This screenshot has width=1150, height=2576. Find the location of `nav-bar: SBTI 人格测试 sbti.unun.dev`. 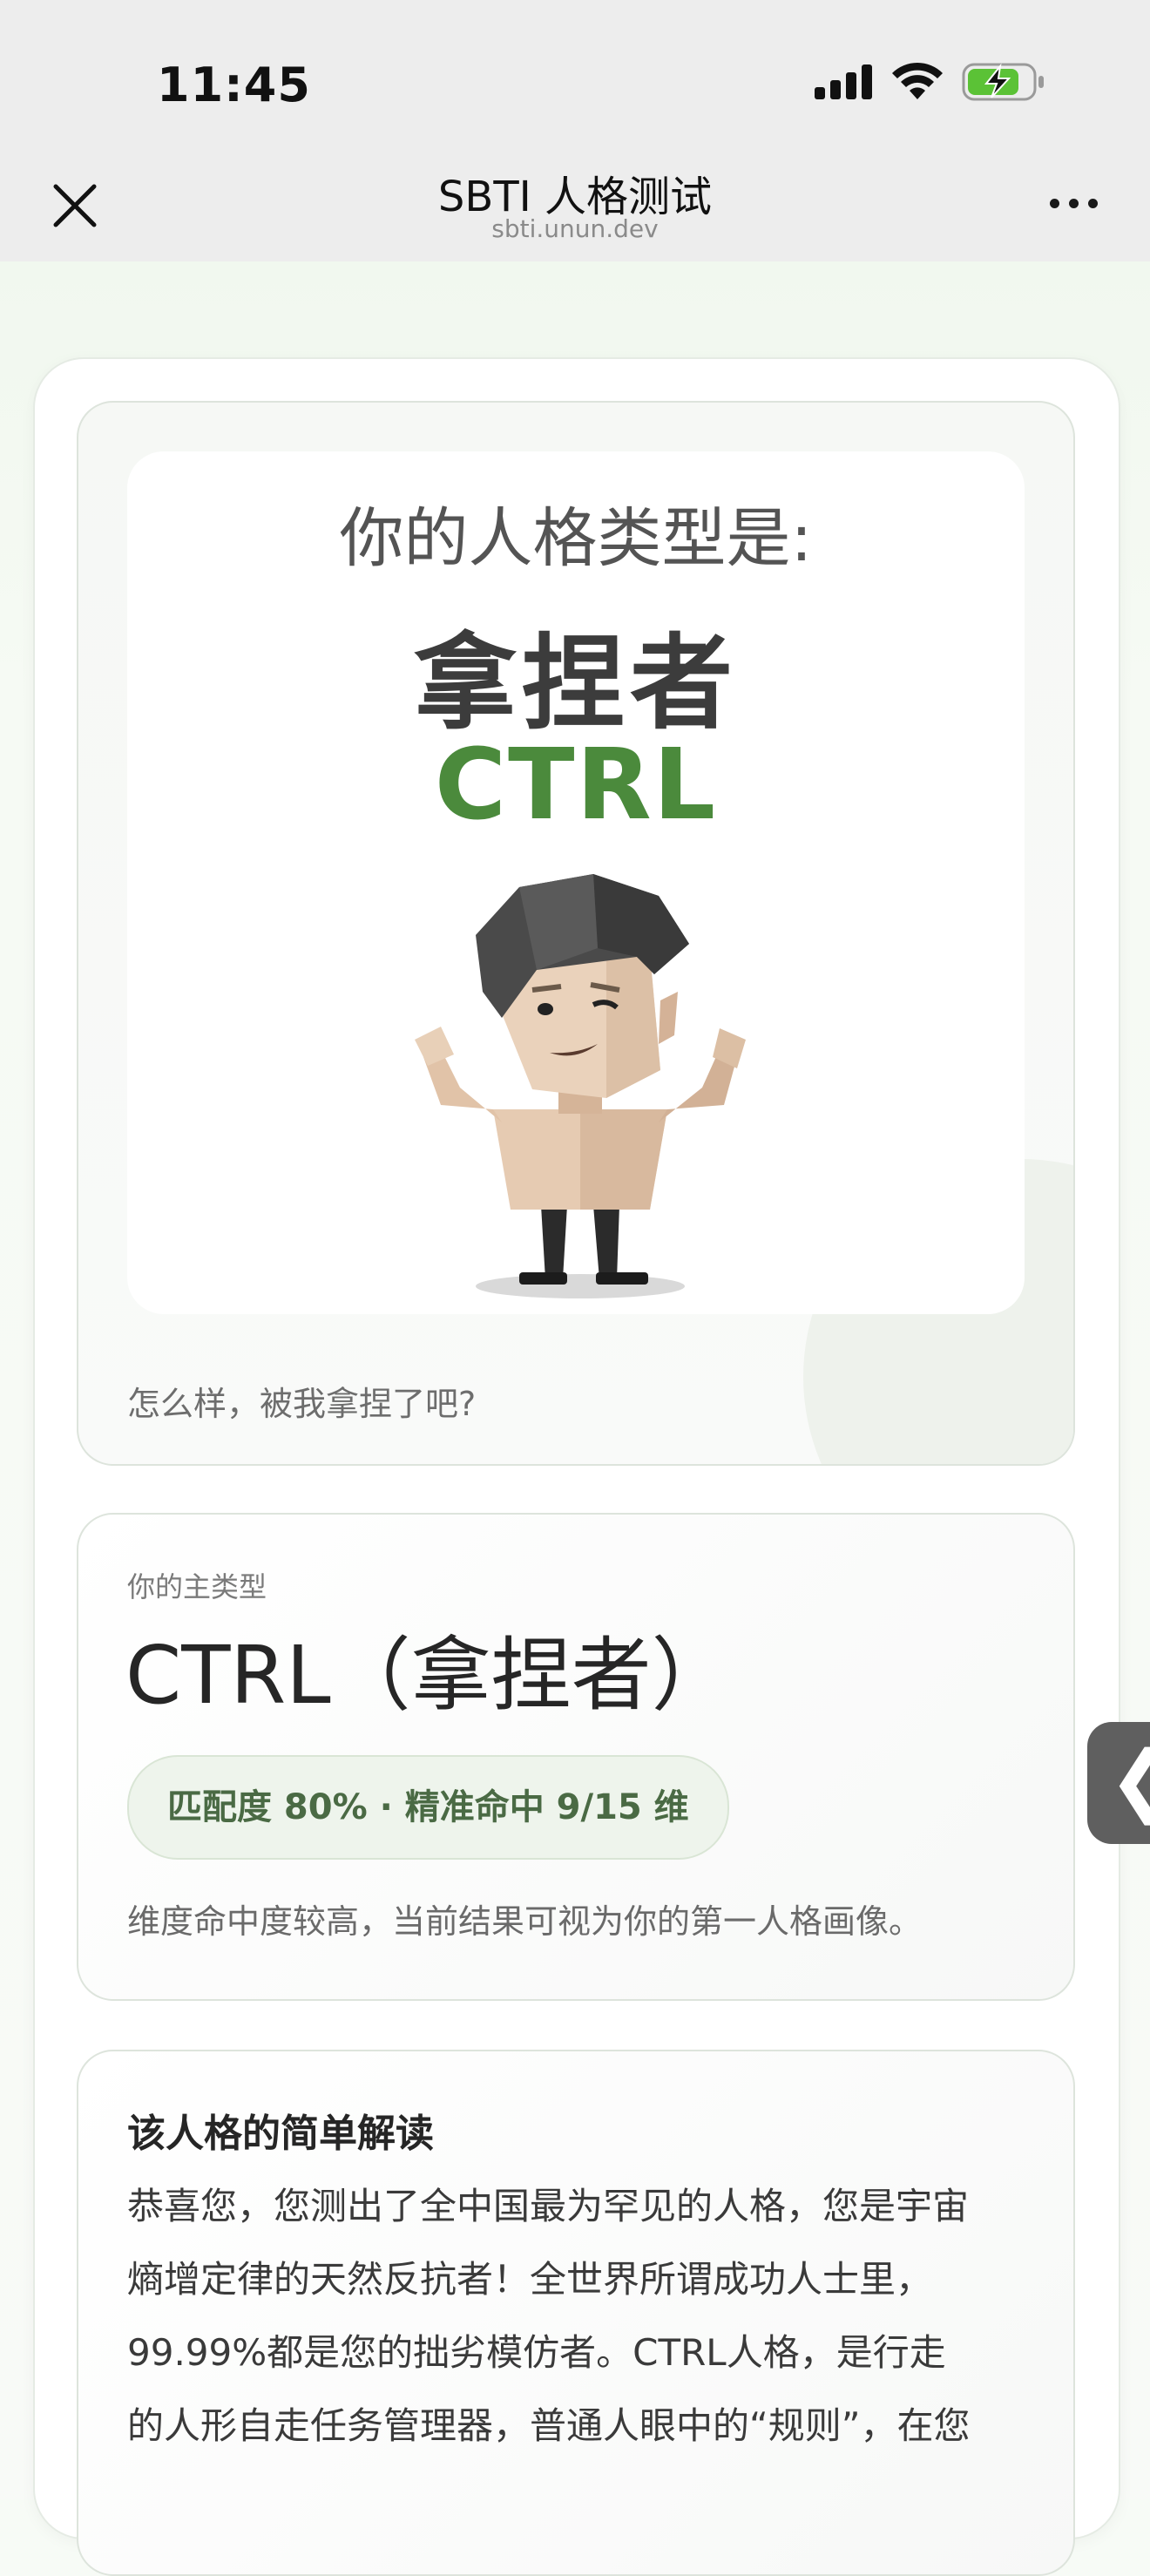

nav-bar: SBTI 人格测试 sbti.unun.dev is located at coordinates (575, 209).